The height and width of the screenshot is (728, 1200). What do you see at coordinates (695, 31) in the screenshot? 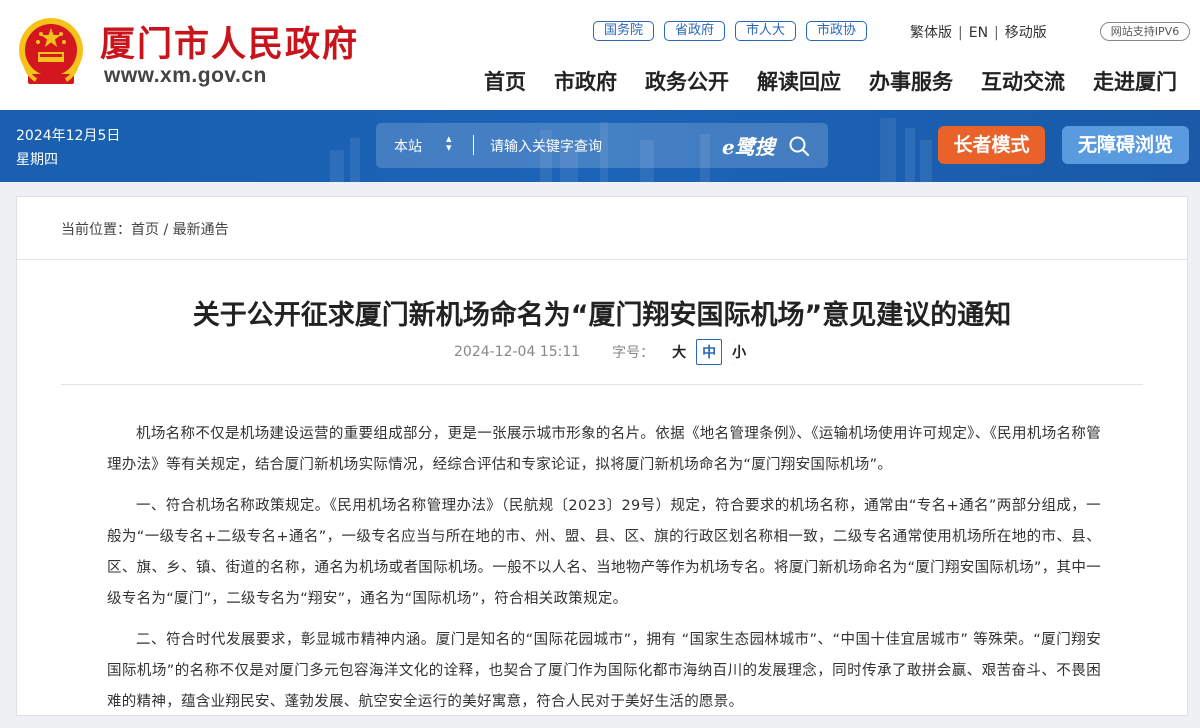
I see `gov-link-province: 省政府` at bounding box center [695, 31].